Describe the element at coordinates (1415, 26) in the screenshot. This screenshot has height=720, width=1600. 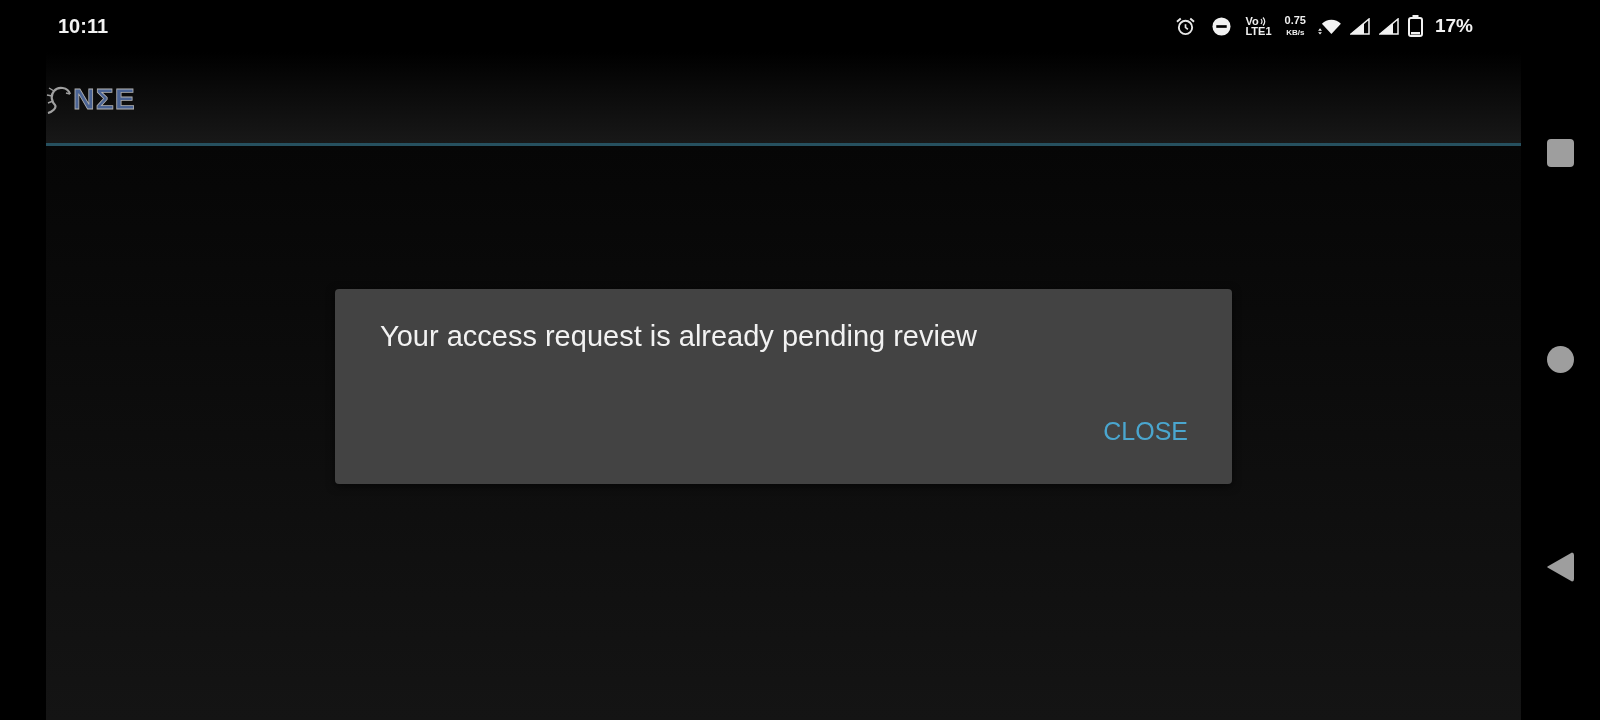
I see `battery-icon` at that location.